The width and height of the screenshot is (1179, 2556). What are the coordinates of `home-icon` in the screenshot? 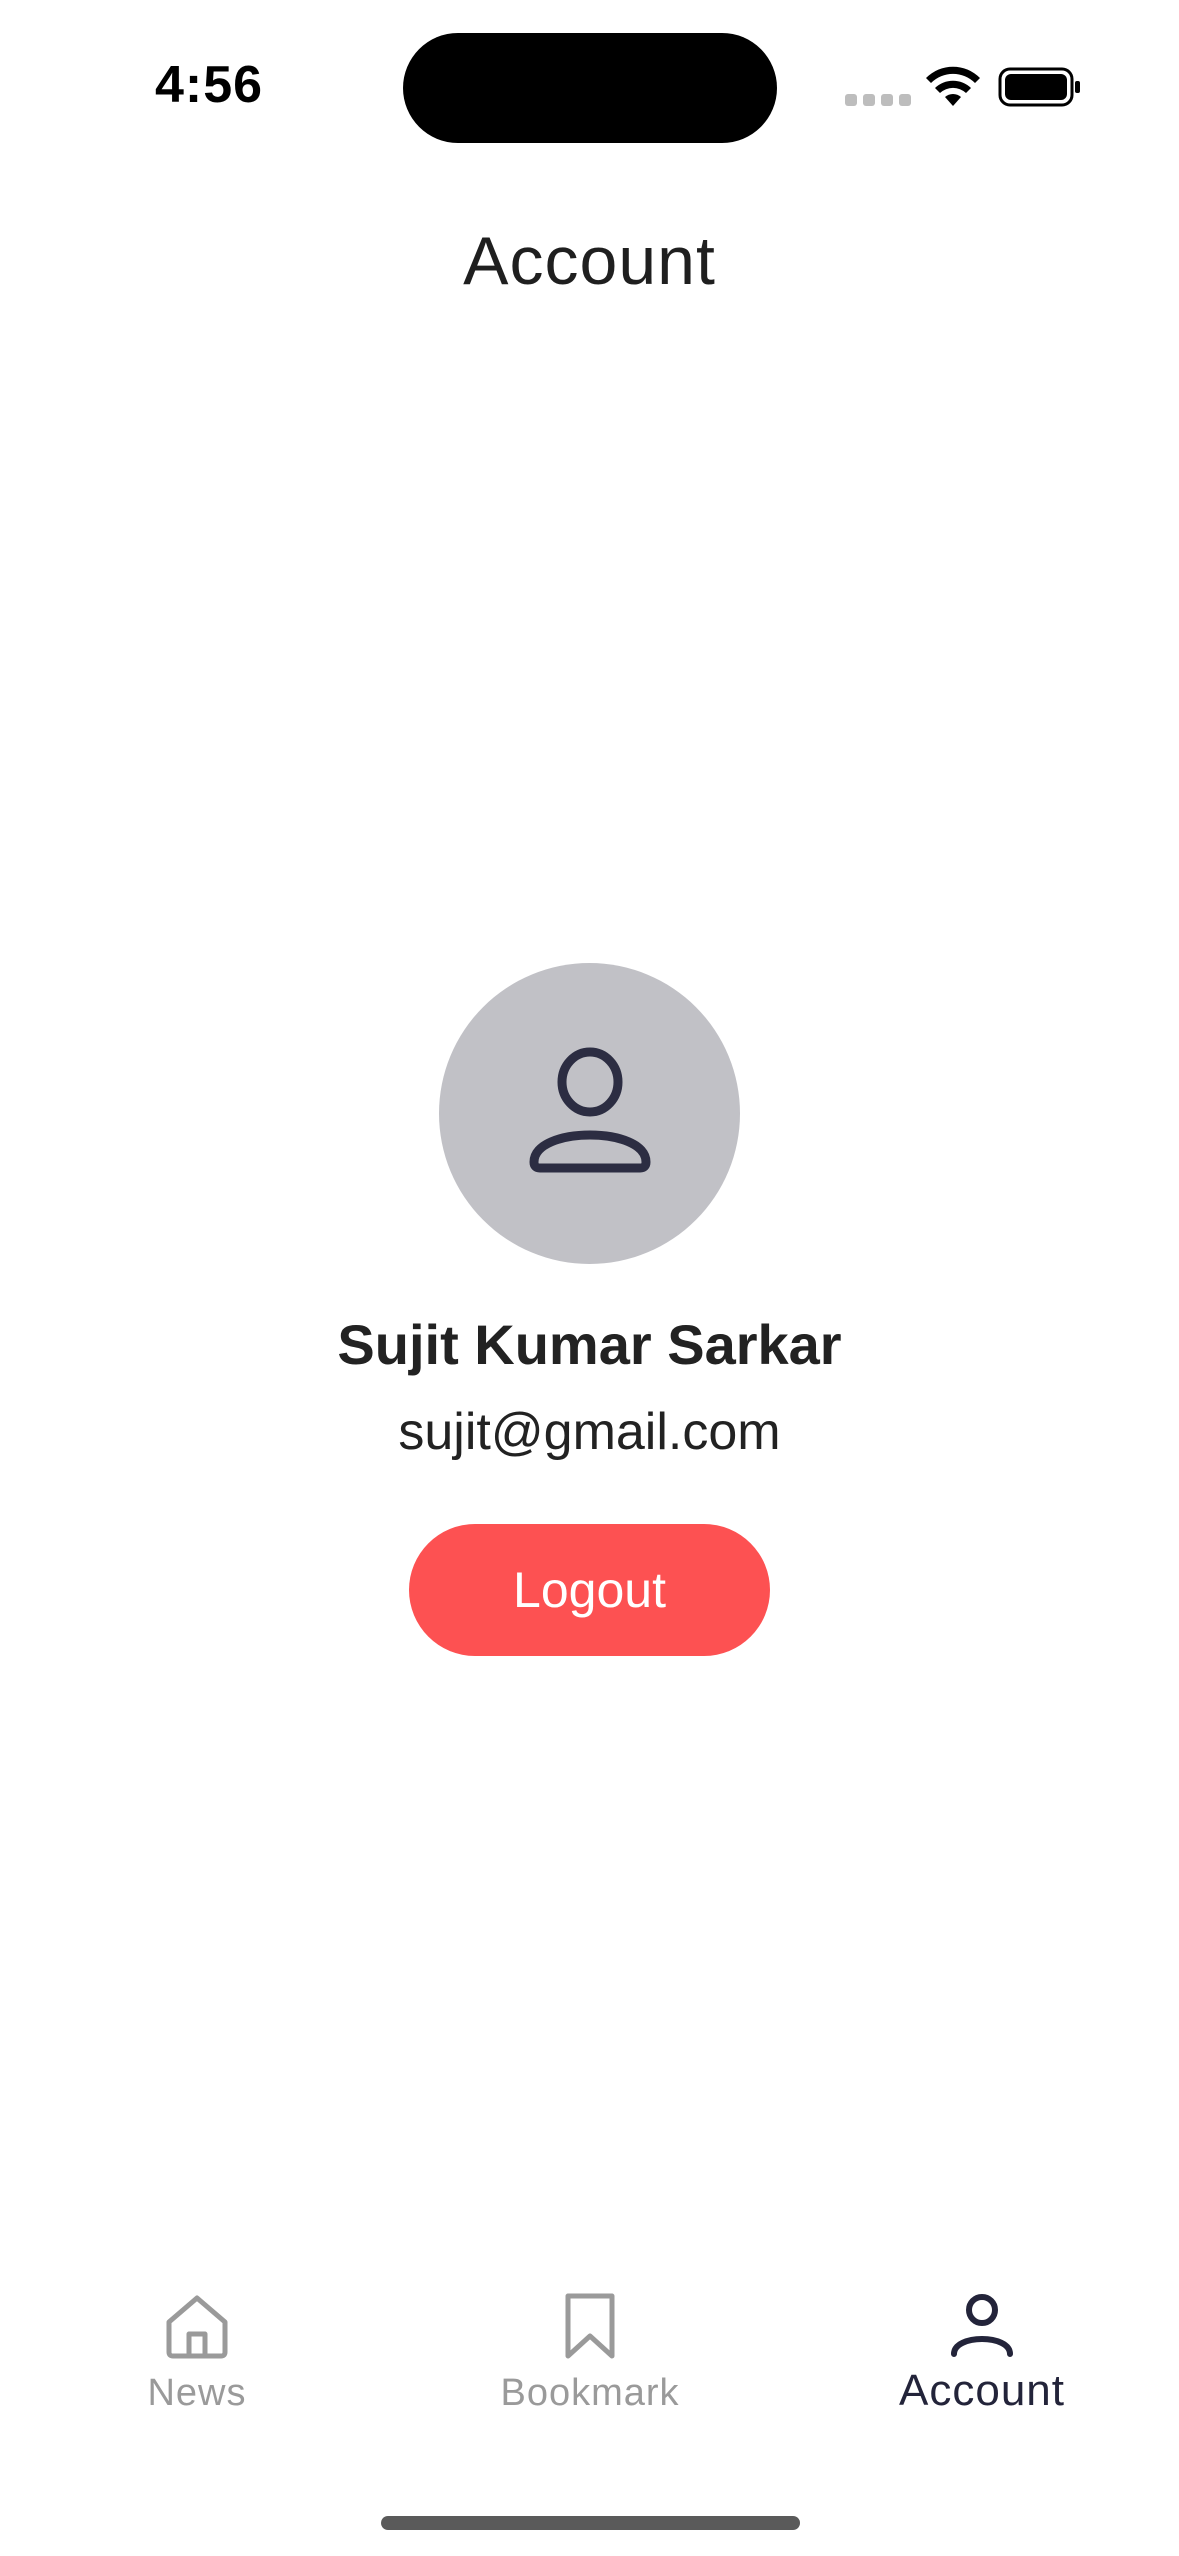 It's located at (197, 2327).